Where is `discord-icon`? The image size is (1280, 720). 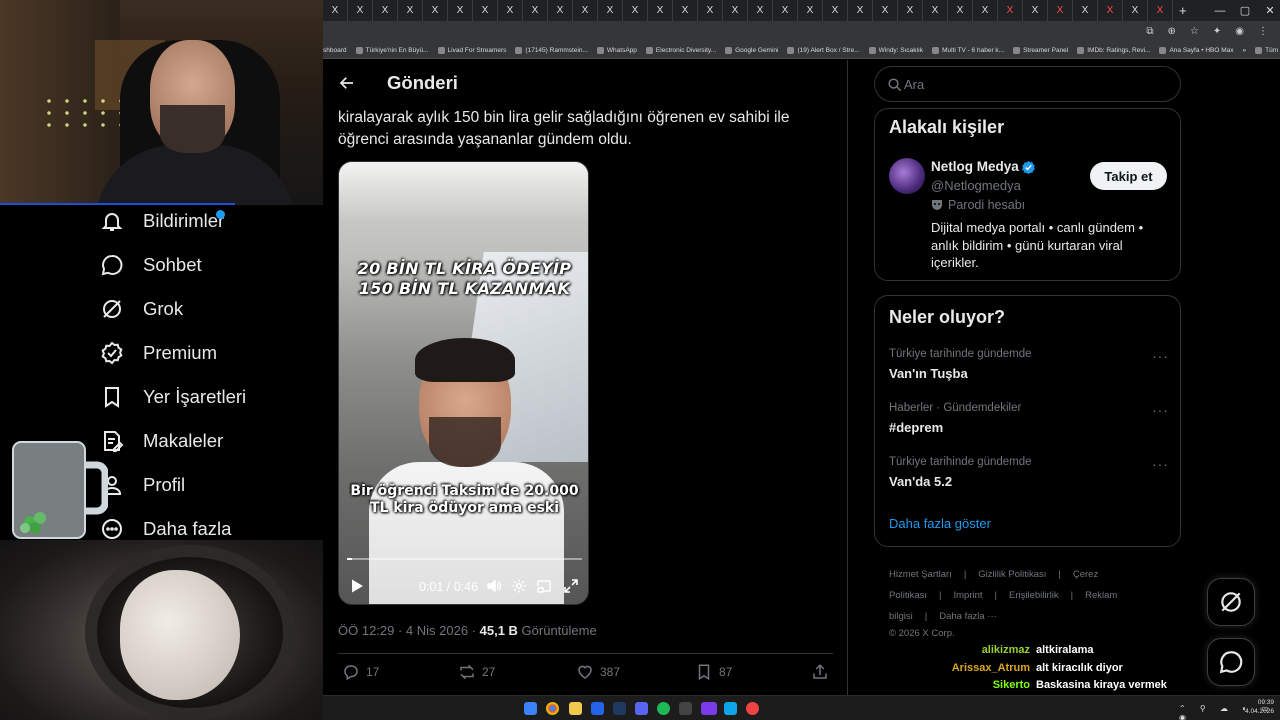 discord-icon is located at coordinates (641, 708).